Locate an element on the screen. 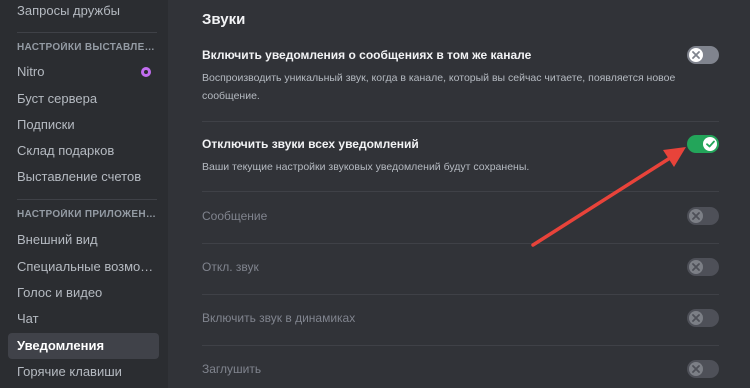 This screenshot has width=750, height=388. setting-title-message: Сообщение is located at coordinates (235, 216).